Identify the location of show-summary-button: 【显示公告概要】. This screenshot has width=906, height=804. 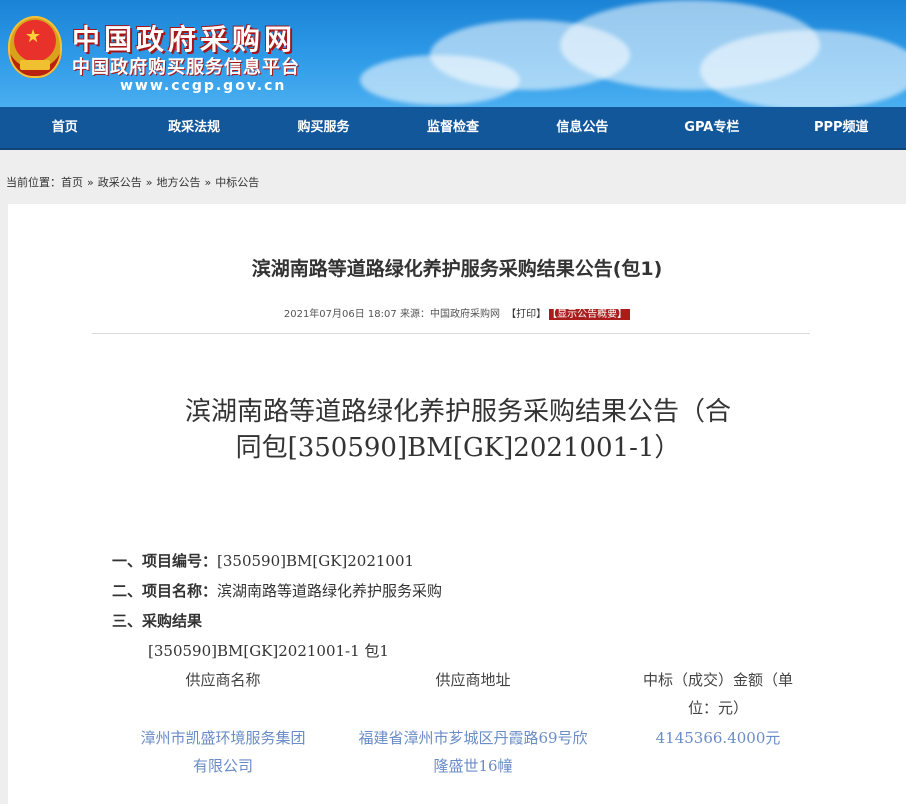
(590, 314).